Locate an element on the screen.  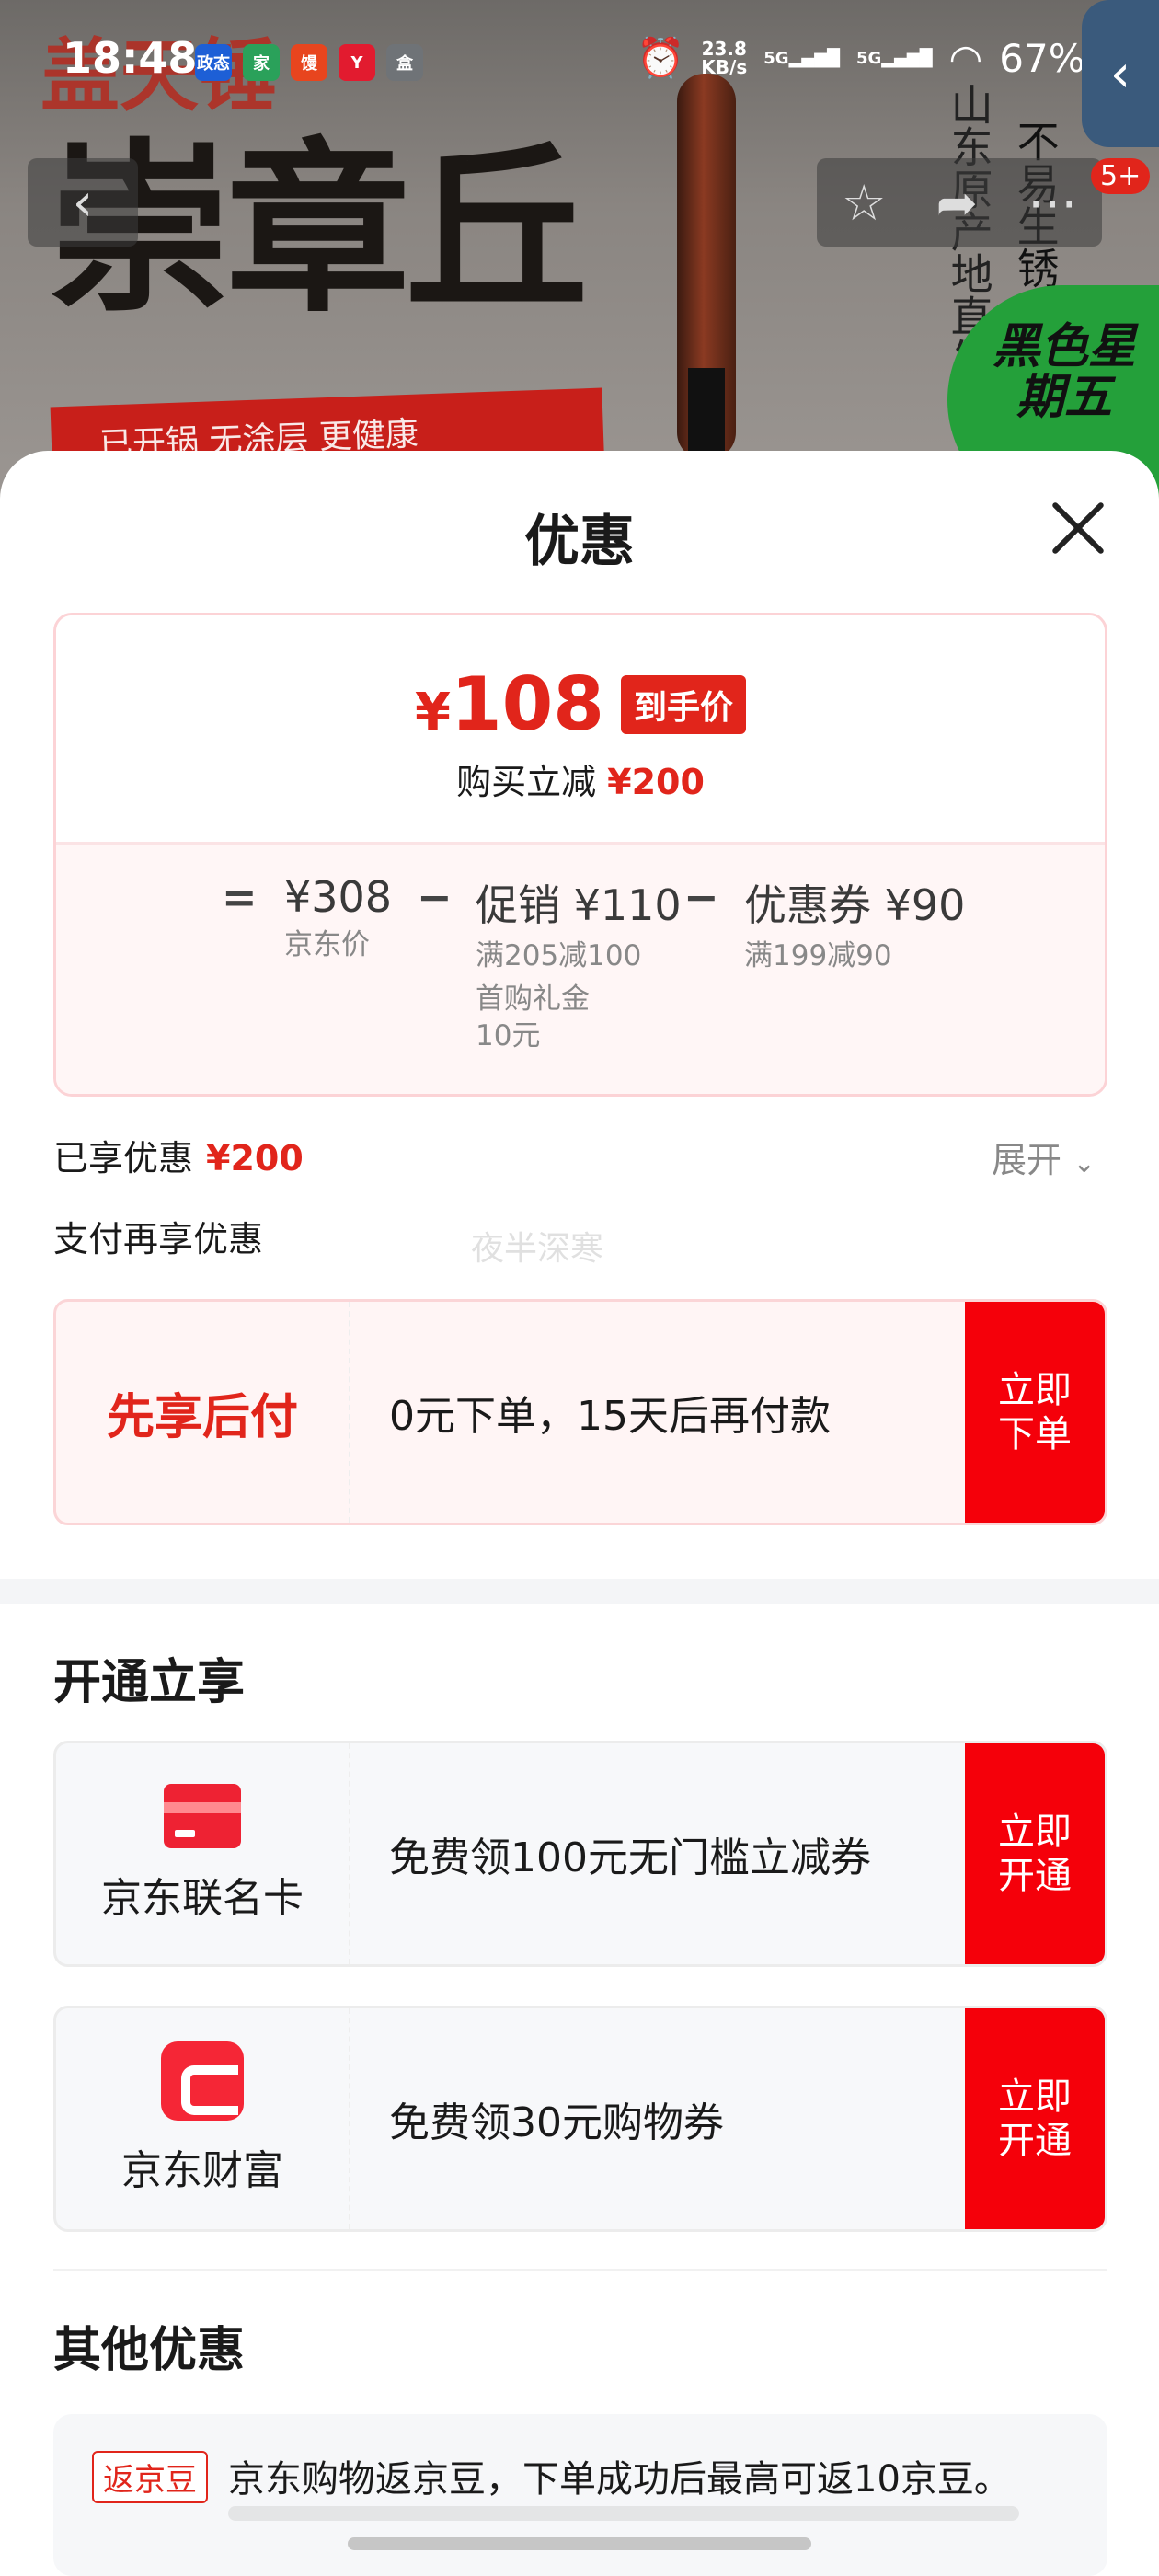
other-section-title: 其他优惠 is located at coordinates (149, 2350).